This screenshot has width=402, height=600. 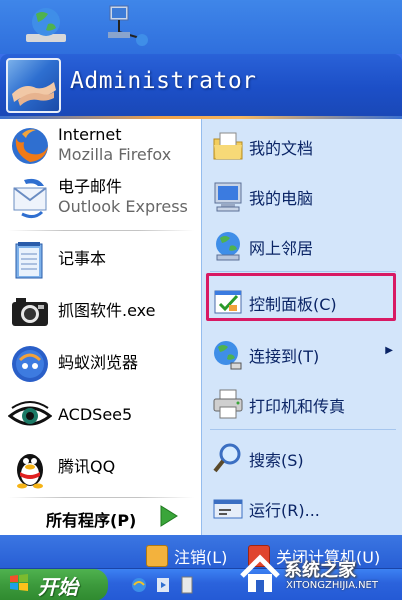 I want to click on quicklaunch-media-icon, so click(x=163, y=585).